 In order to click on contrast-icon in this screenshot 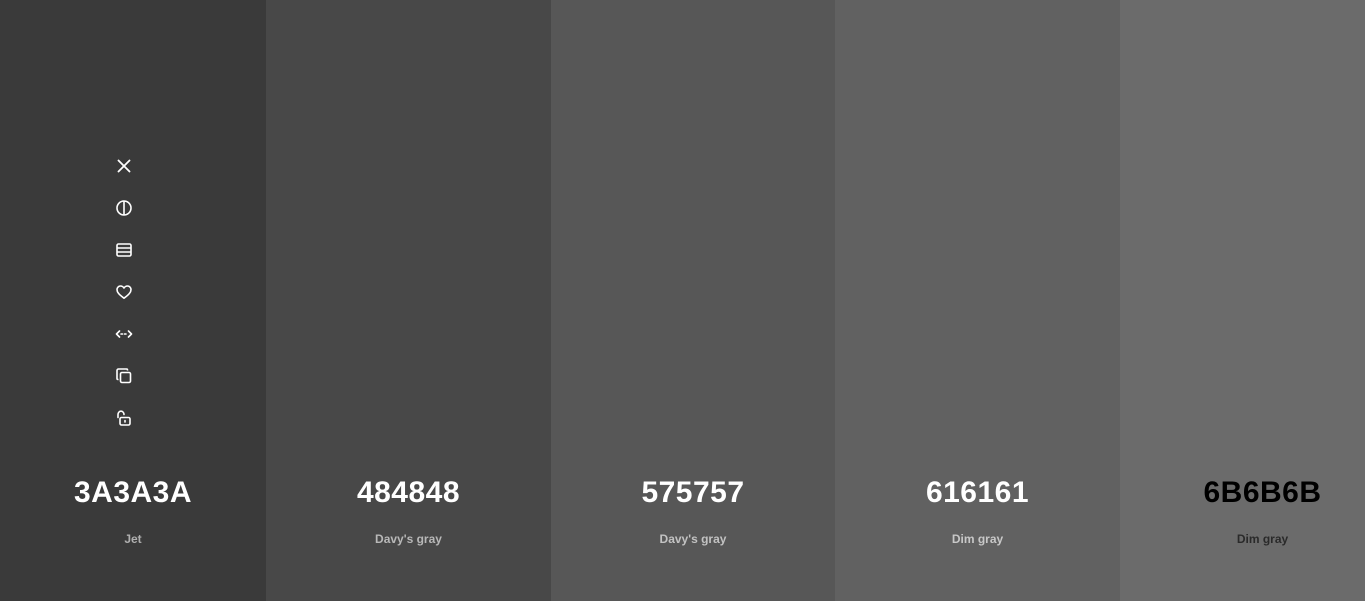, I will do `click(124, 208)`.